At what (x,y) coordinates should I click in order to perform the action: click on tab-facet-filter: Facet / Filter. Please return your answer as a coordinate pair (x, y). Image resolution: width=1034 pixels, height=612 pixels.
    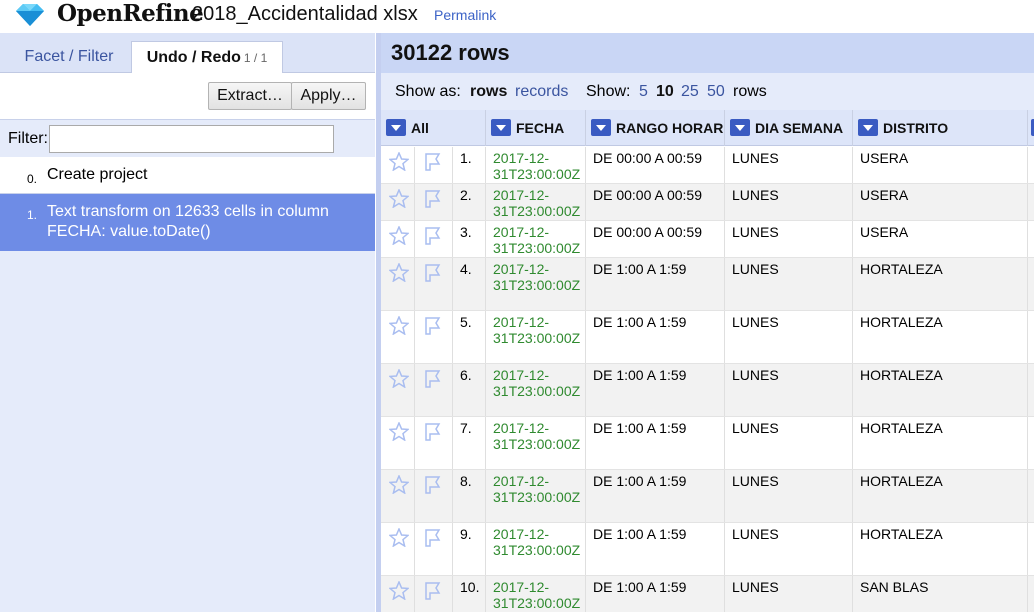
    Looking at the image, I should click on (69, 57).